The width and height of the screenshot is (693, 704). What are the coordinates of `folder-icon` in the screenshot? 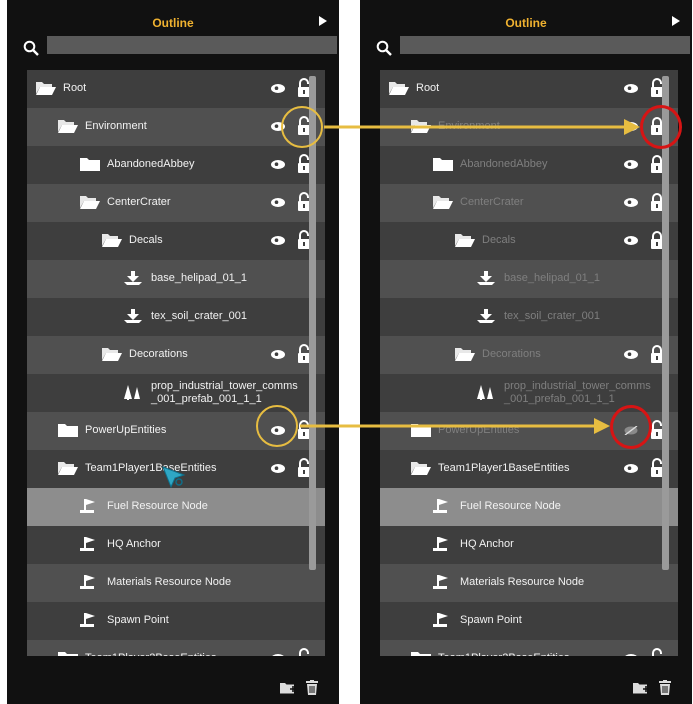 It's located at (421, 430).